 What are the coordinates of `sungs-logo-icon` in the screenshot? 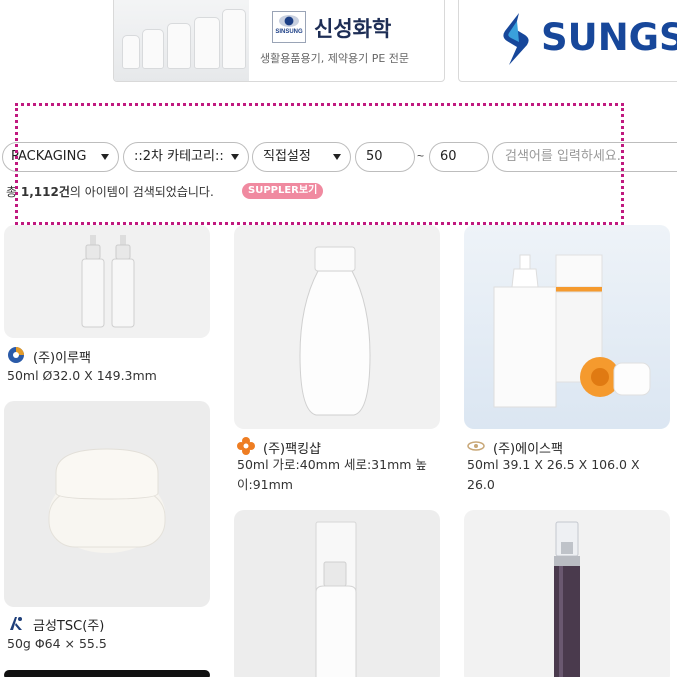 It's located at (516, 39).